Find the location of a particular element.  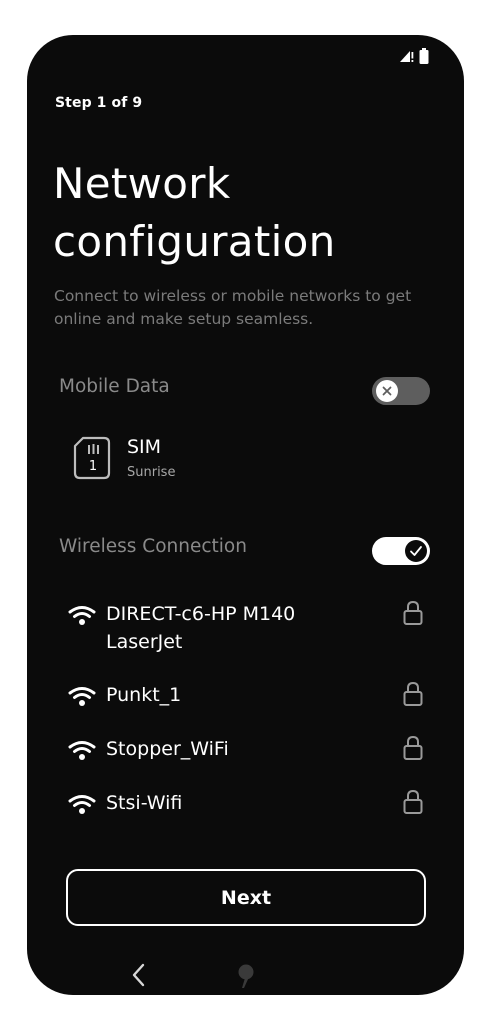

sim-name: SIM is located at coordinates (144, 447).